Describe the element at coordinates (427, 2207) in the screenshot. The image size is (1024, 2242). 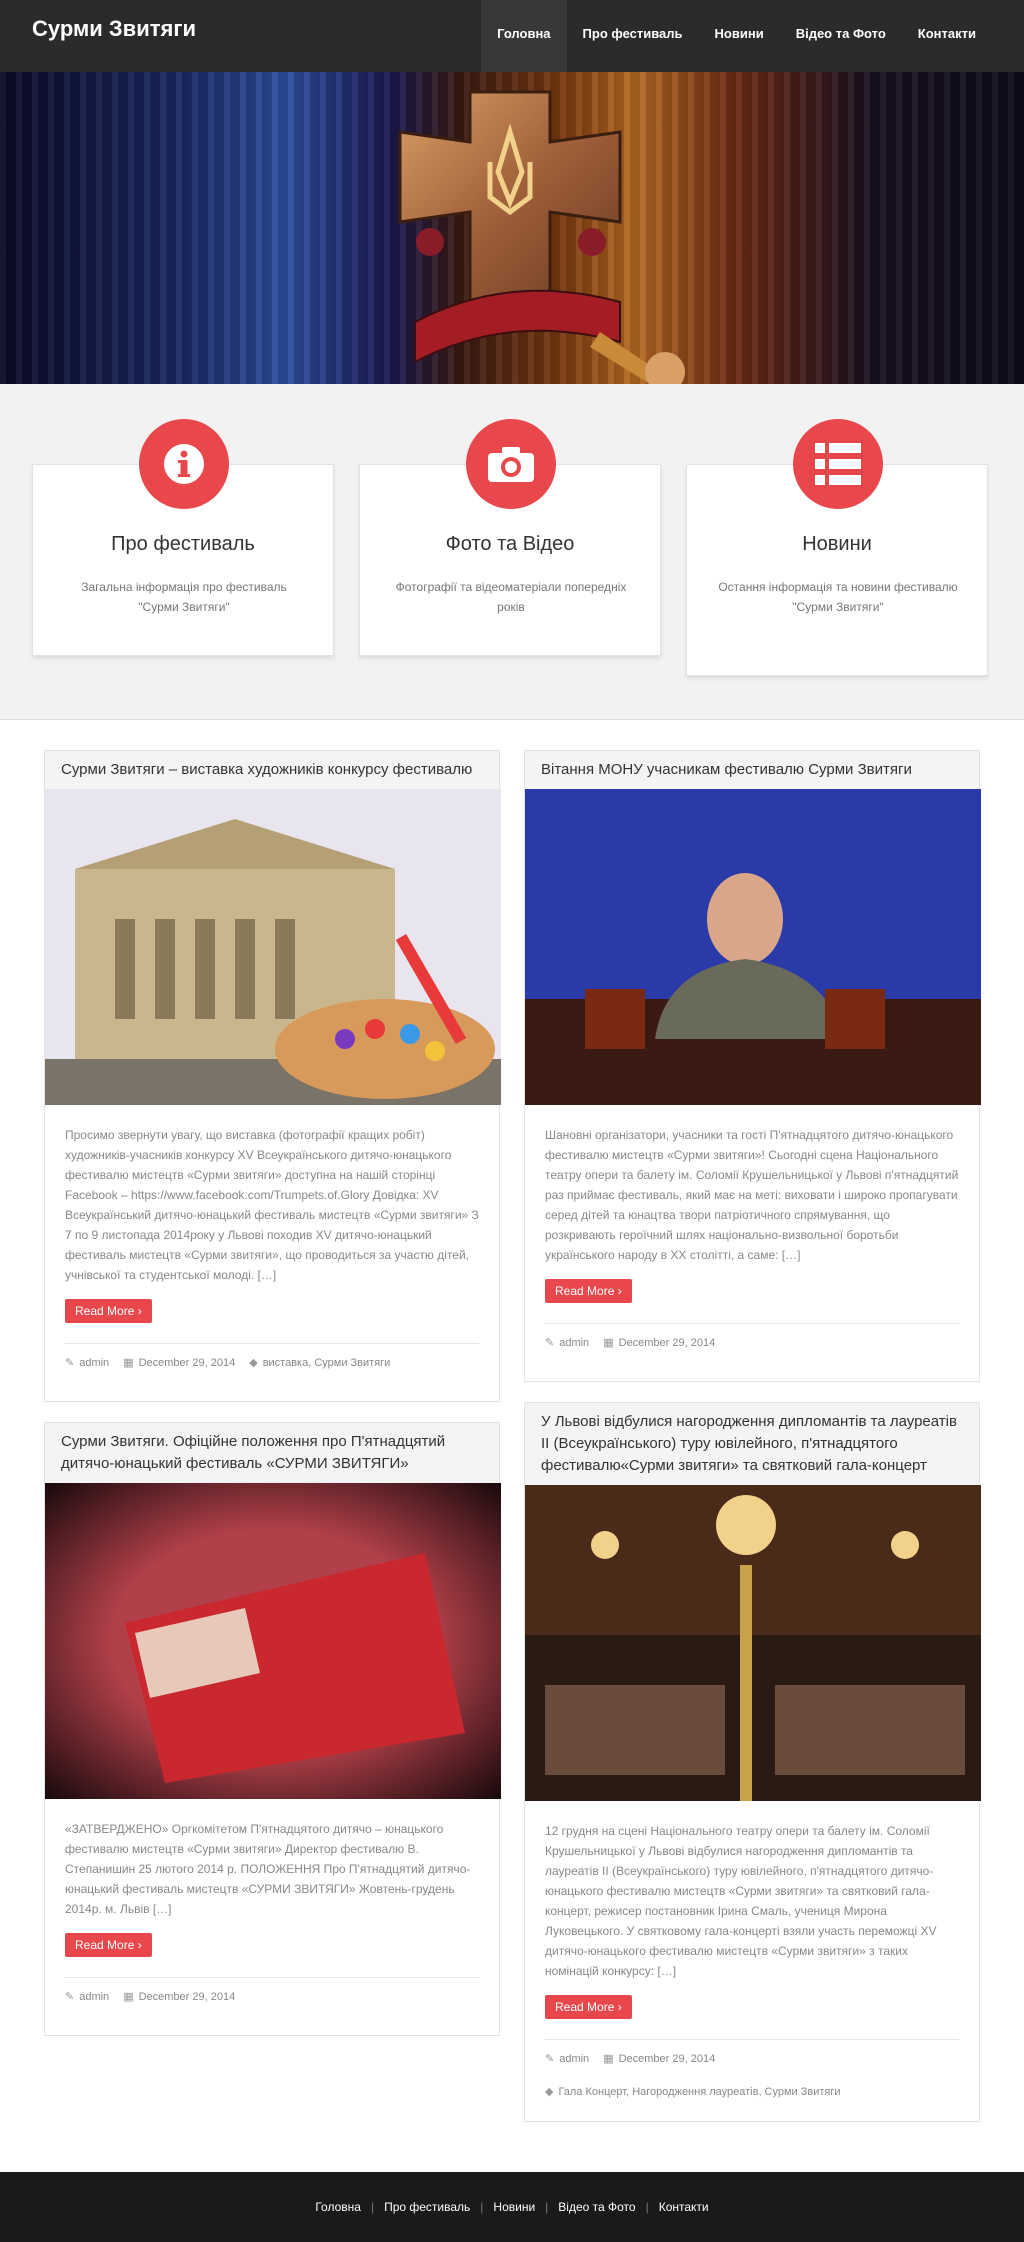
I see `footer-link-about: Про фестиваль` at that location.